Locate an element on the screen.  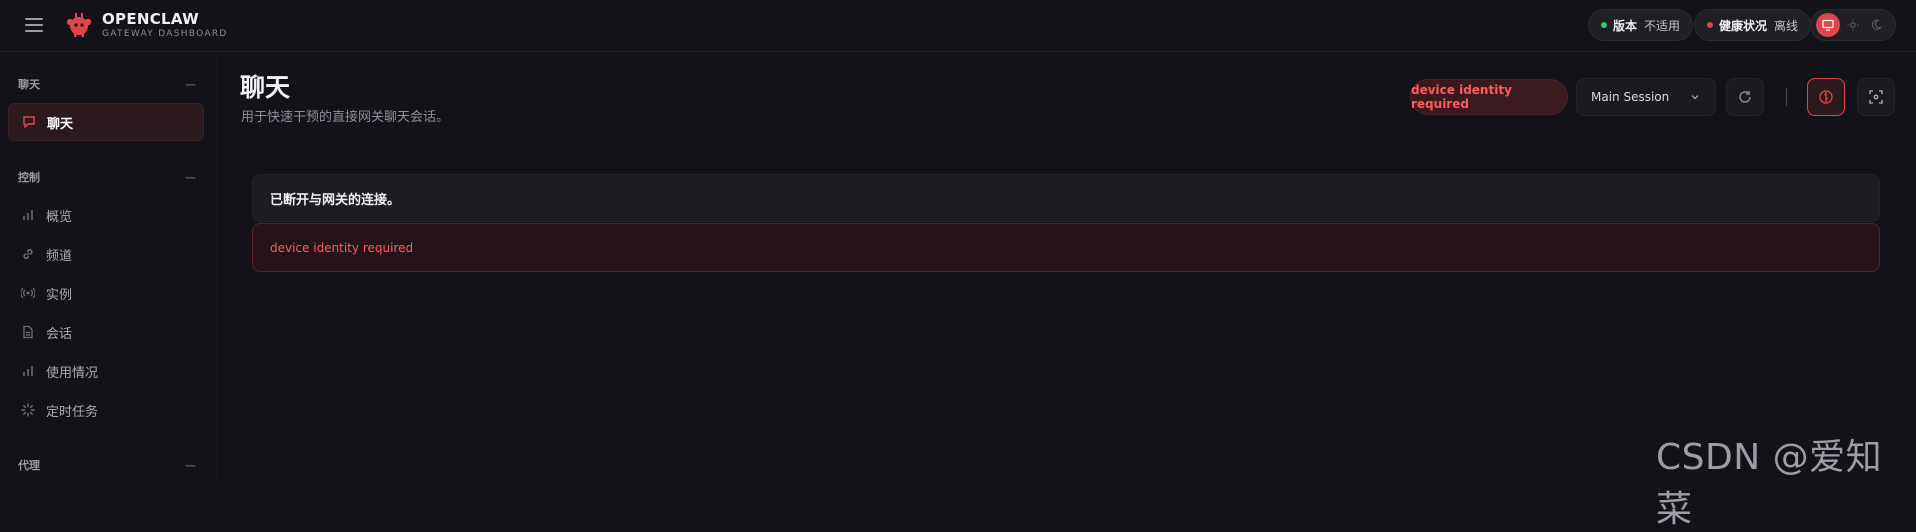
watermark: CSDN @爱知菜 is located at coordinates (1769, 483).